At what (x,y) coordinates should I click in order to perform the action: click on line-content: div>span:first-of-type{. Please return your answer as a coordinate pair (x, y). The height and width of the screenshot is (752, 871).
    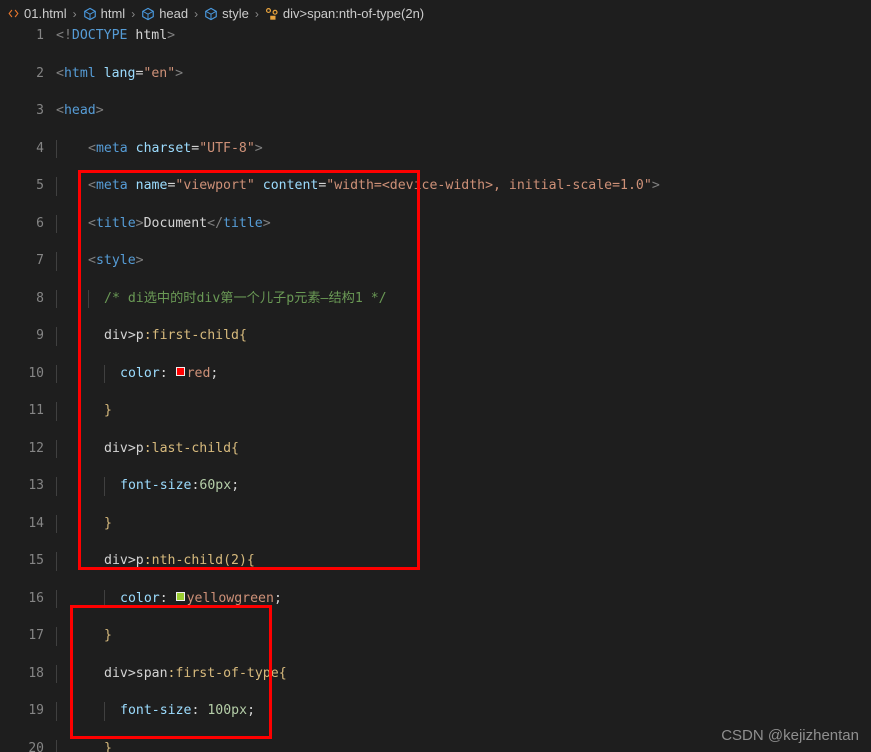
    Looking at the image, I should click on (195, 674).